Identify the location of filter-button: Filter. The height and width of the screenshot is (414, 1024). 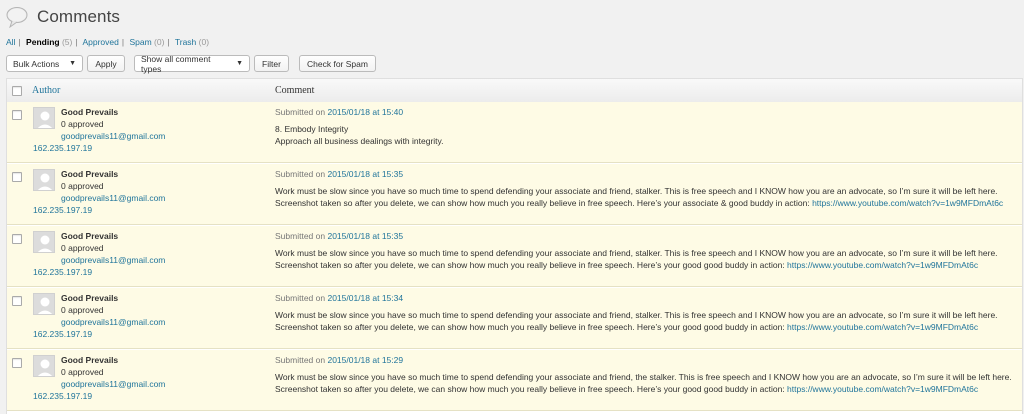
(271, 63).